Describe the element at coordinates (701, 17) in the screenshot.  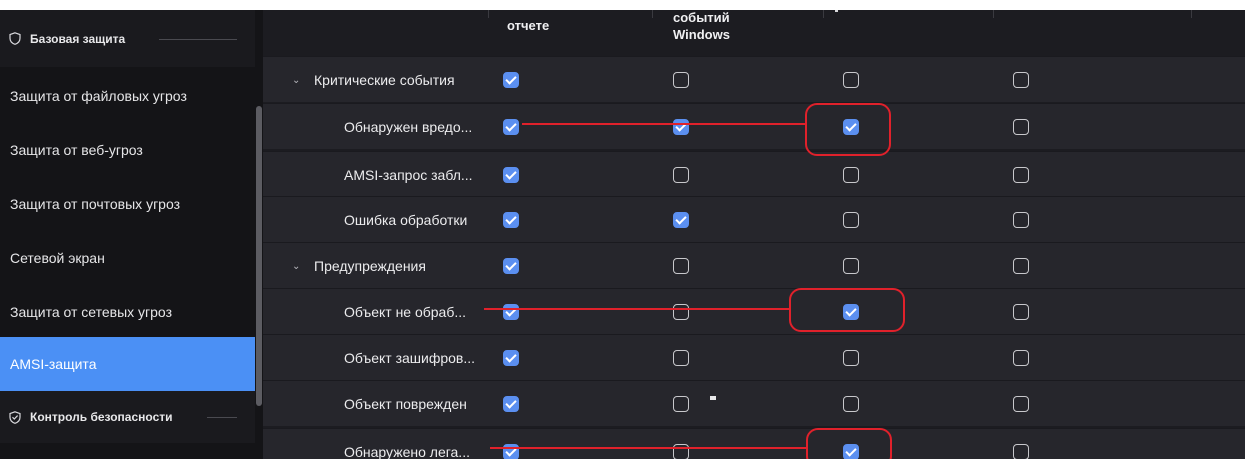
I see `header-windows-events-line1: событий` at that location.